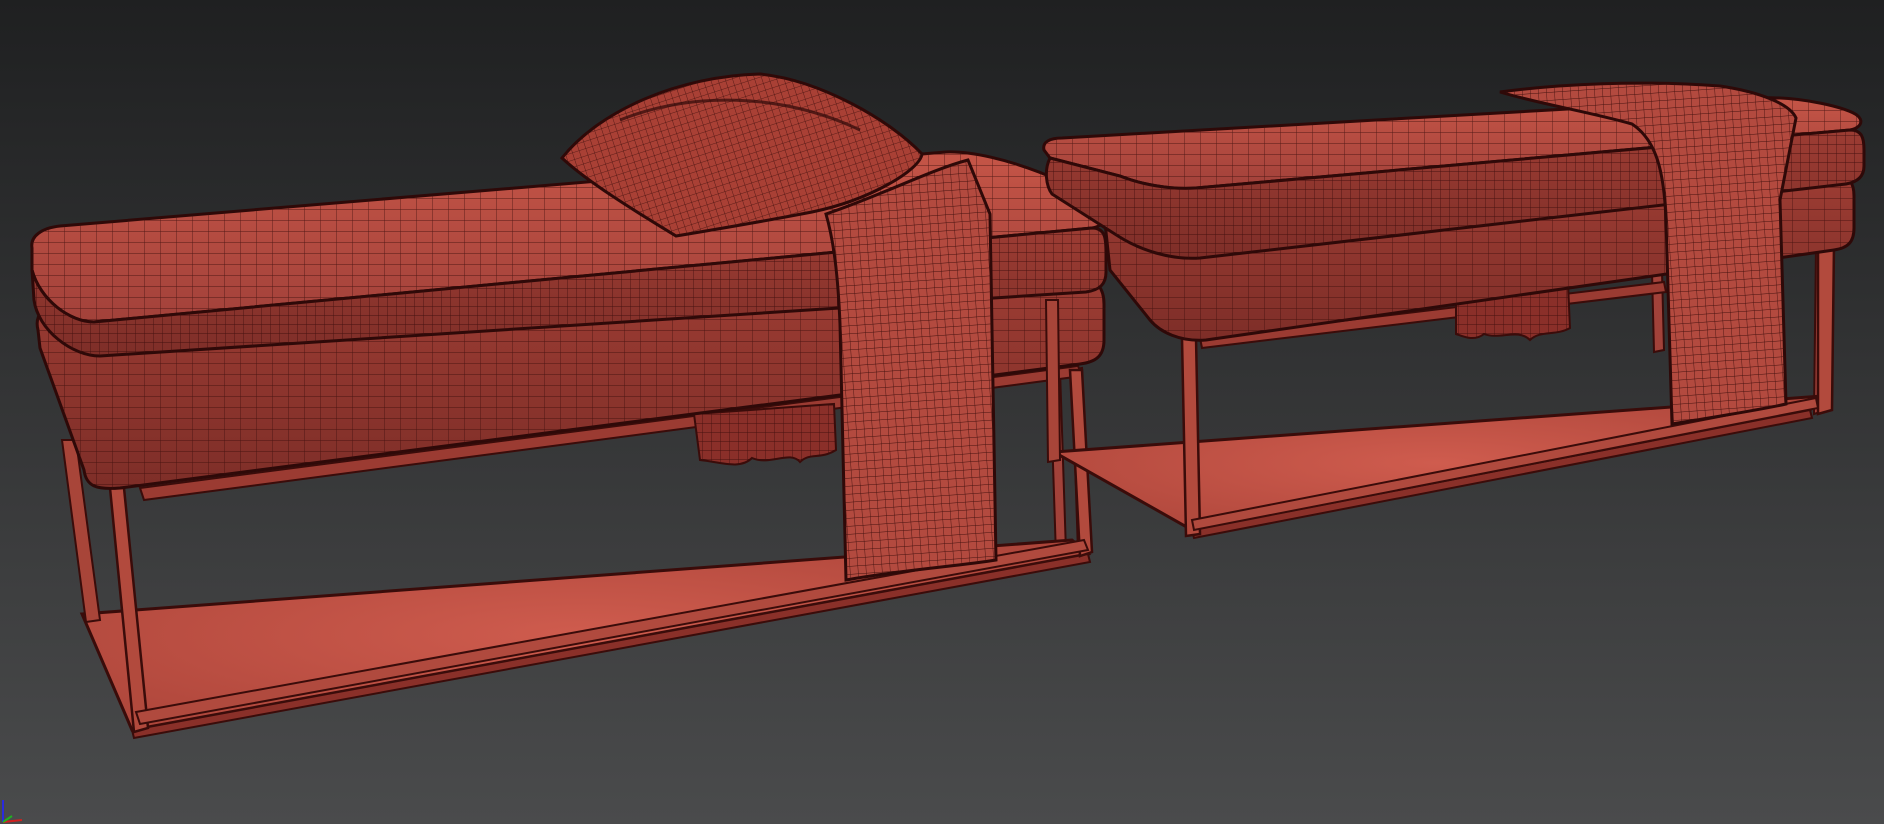  I want to click on axis-gizmo-icon, so click(12, 811).